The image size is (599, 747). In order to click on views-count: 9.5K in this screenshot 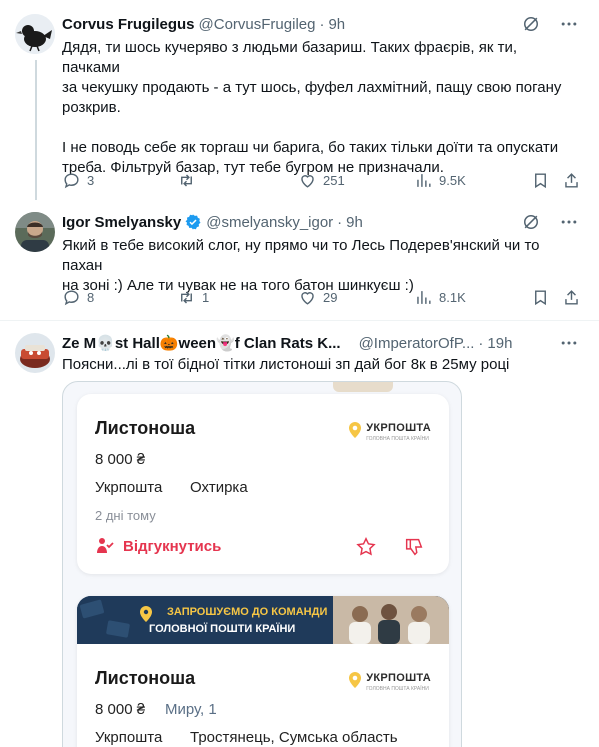, I will do `click(452, 180)`.